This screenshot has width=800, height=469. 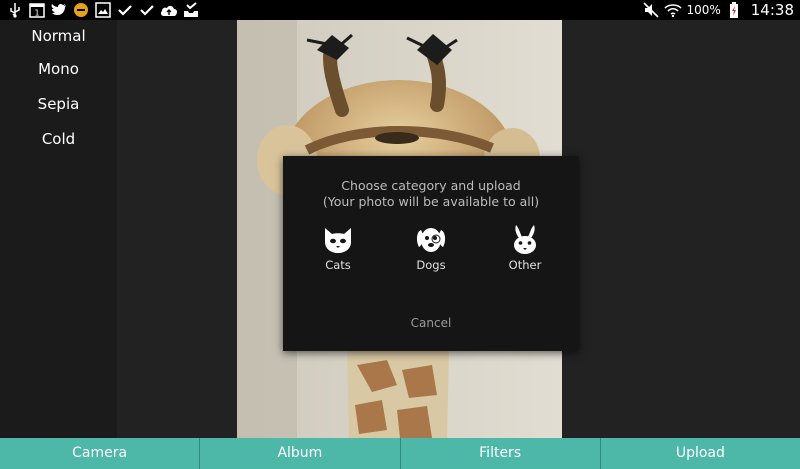 What do you see at coordinates (400, 10) in the screenshot?
I see `status-bar: 1 100% 14:38` at bounding box center [400, 10].